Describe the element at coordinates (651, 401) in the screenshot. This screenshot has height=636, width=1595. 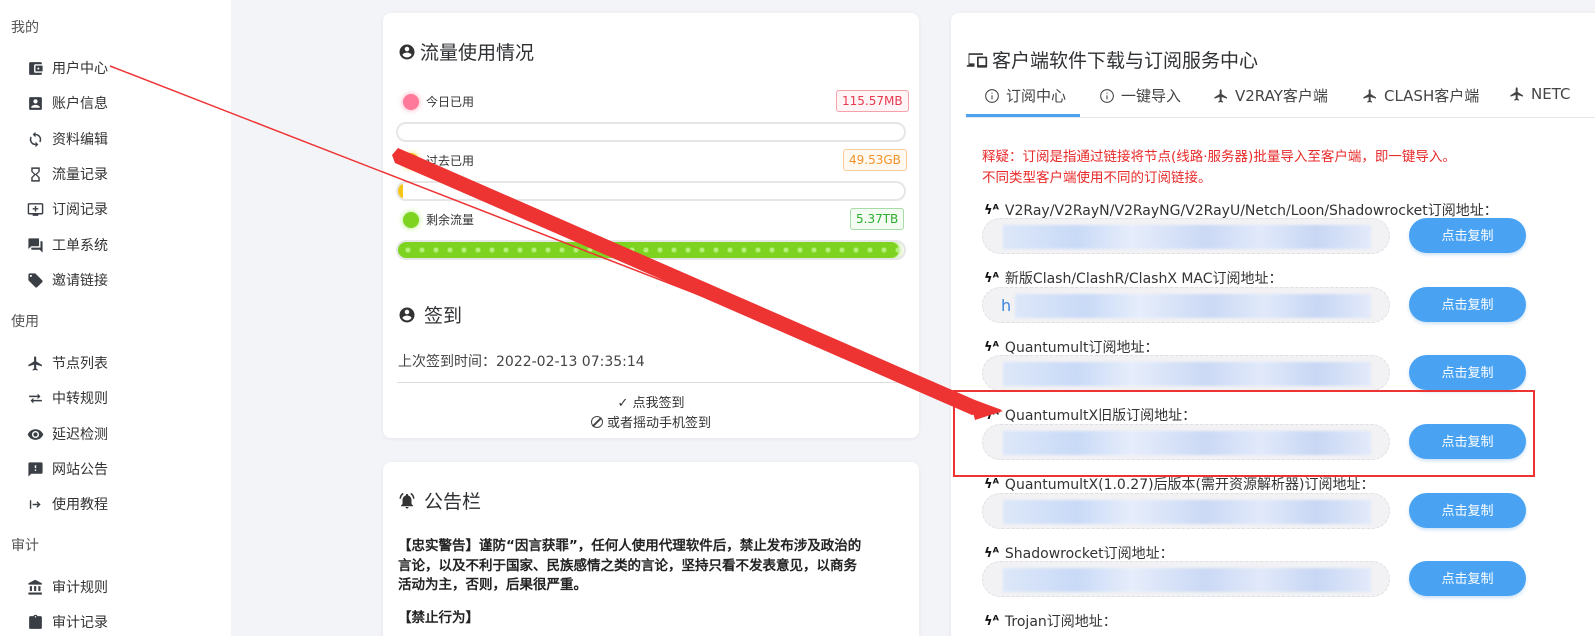
I see `checkin-button: ✓ 点我签到` at that location.